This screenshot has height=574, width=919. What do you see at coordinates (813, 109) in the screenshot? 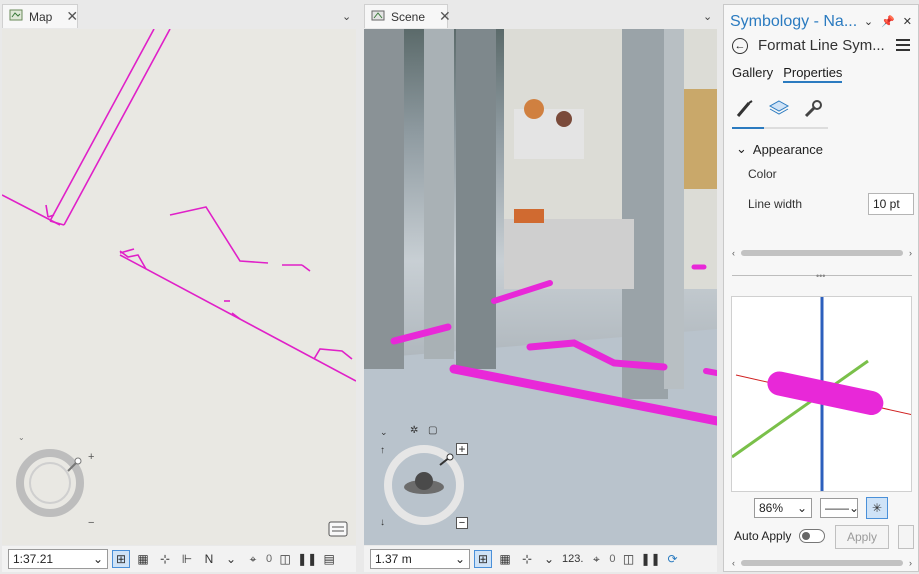
I see `wrench-icon` at bounding box center [813, 109].